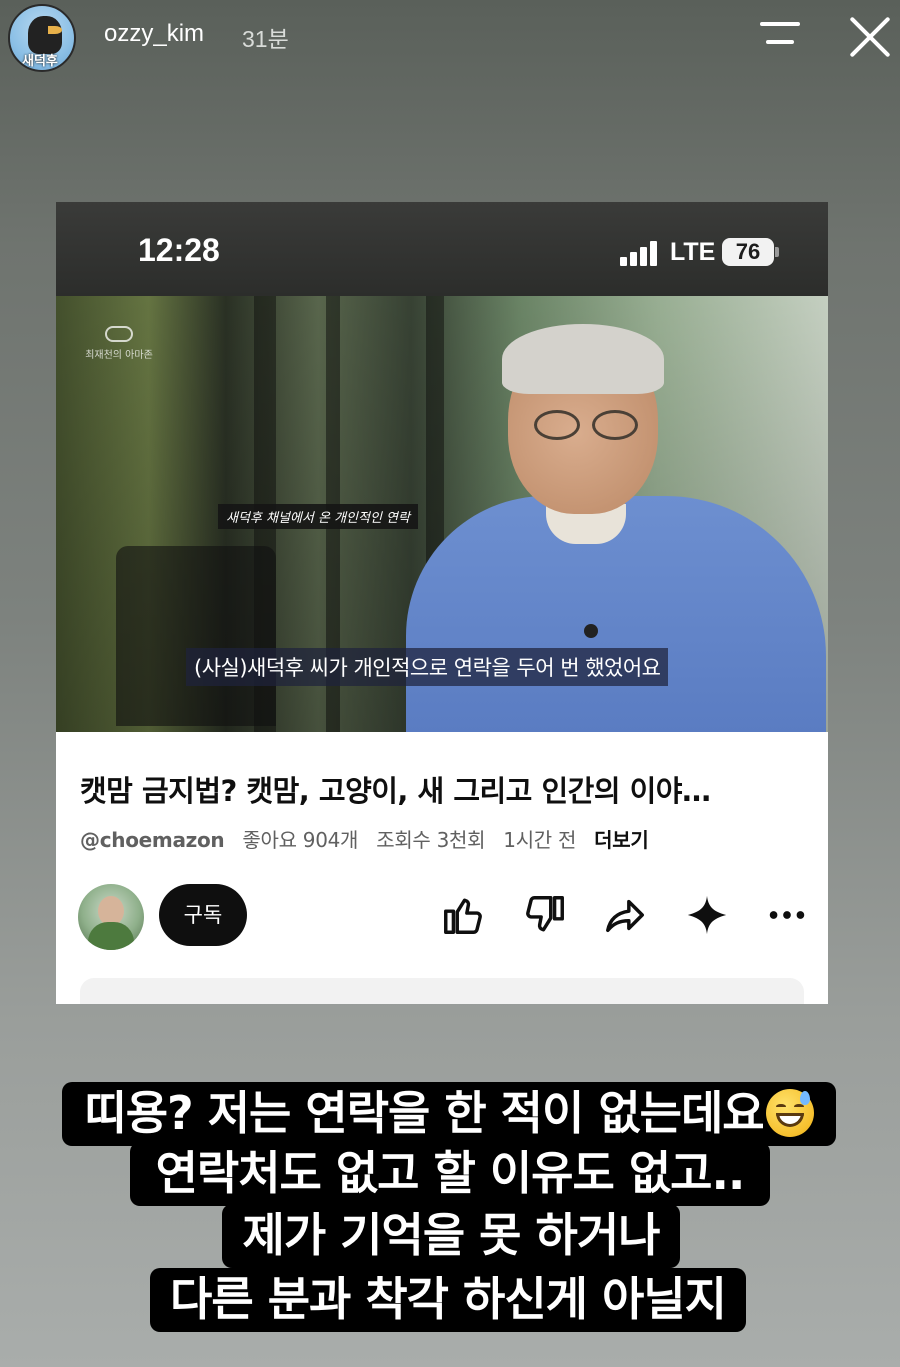 Image resolution: width=900 pixels, height=1367 pixels. I want to click on overlay-line-1-text: 띠용? 저는 연락을 한 적이 없는데요, so click(424, 1113).